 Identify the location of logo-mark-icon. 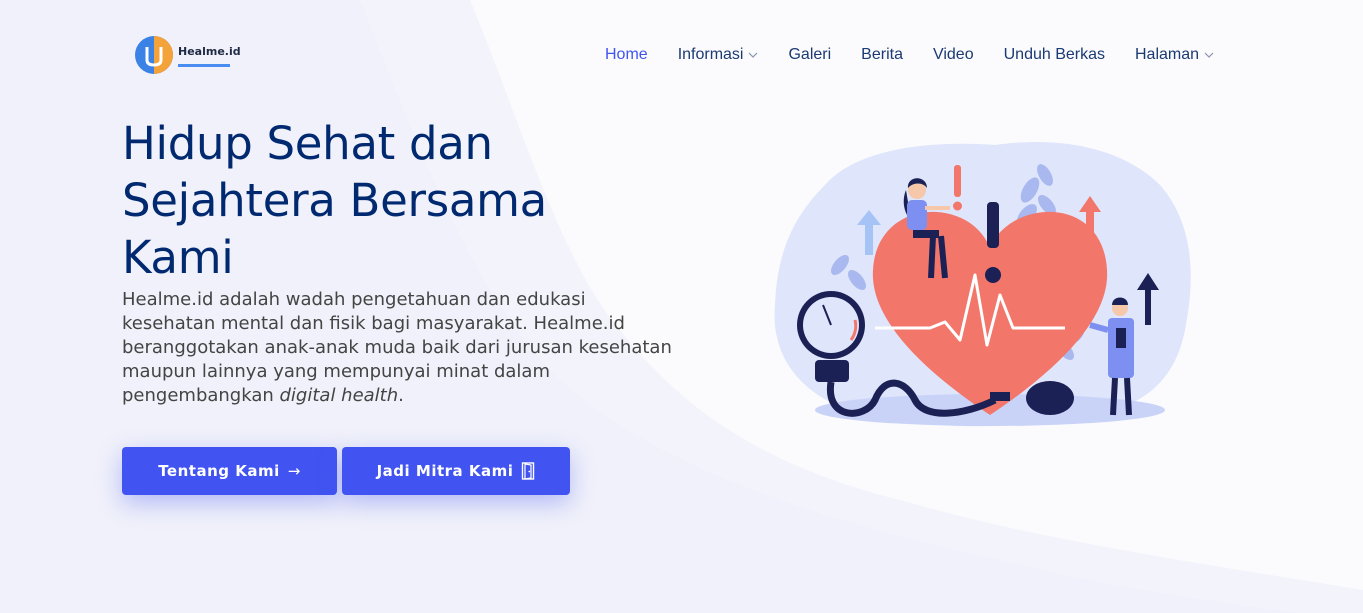
(154, 55).